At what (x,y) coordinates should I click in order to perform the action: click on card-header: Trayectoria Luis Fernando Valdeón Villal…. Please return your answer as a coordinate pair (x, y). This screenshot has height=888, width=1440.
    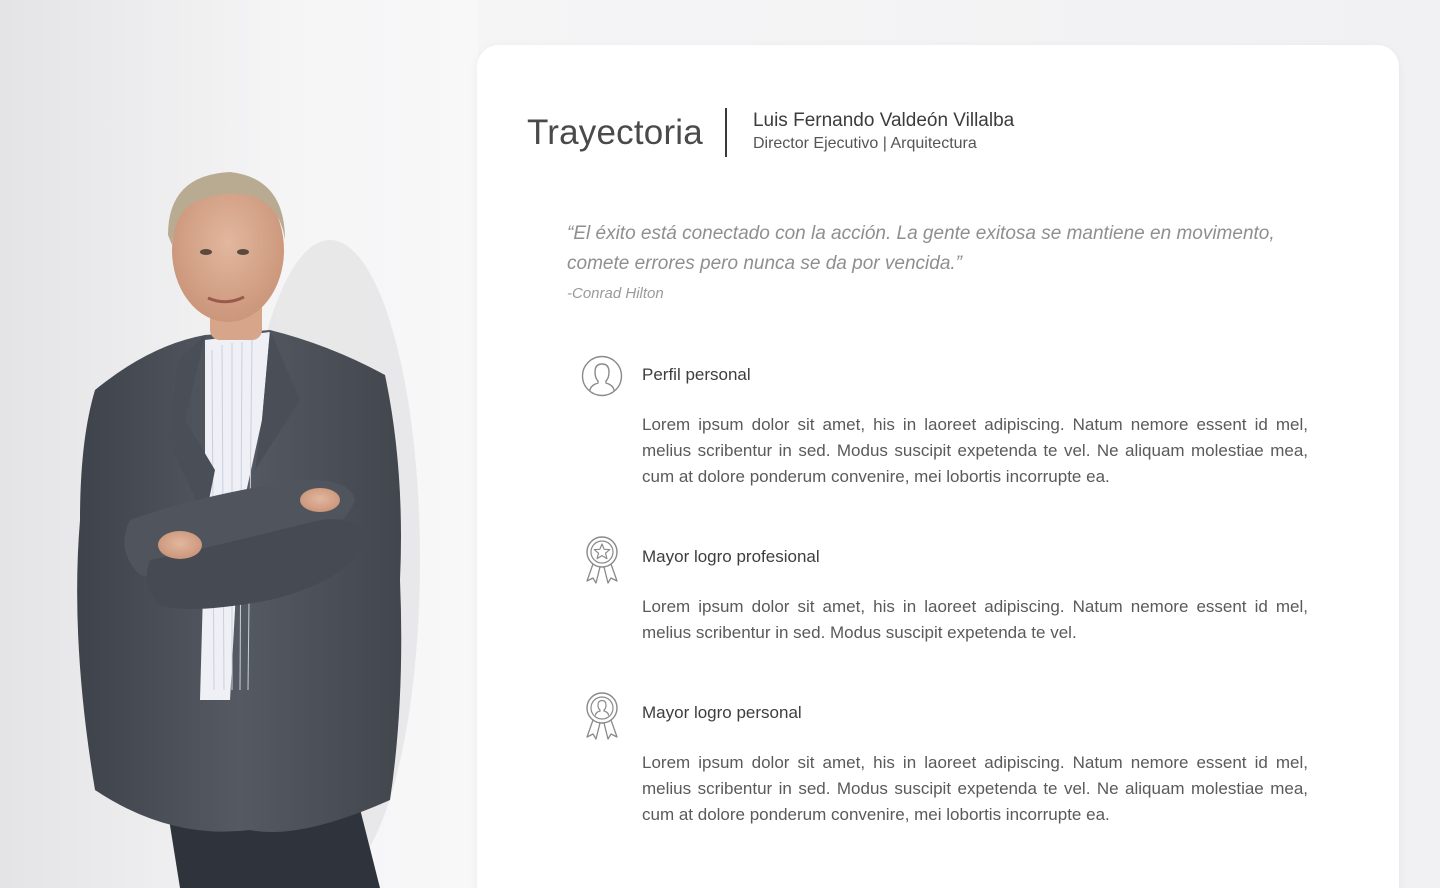
    Looking at the image, I should click on (770, 132).